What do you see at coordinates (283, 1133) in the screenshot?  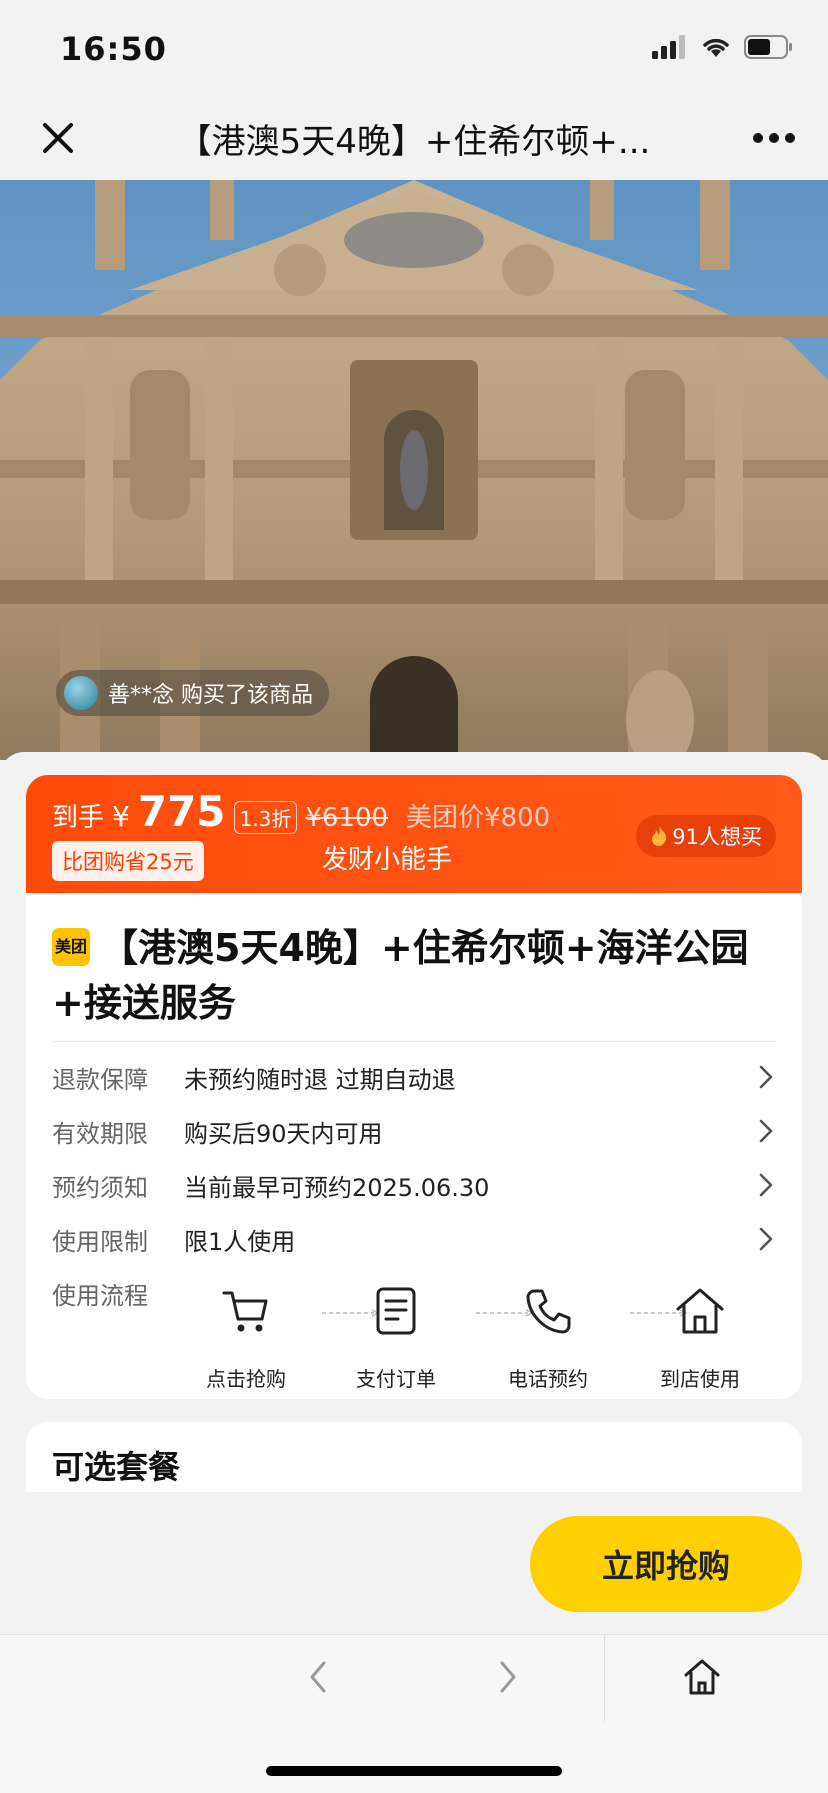 I see `detail-value: 购买后90天内可用` at bounding box center [283, 1133].